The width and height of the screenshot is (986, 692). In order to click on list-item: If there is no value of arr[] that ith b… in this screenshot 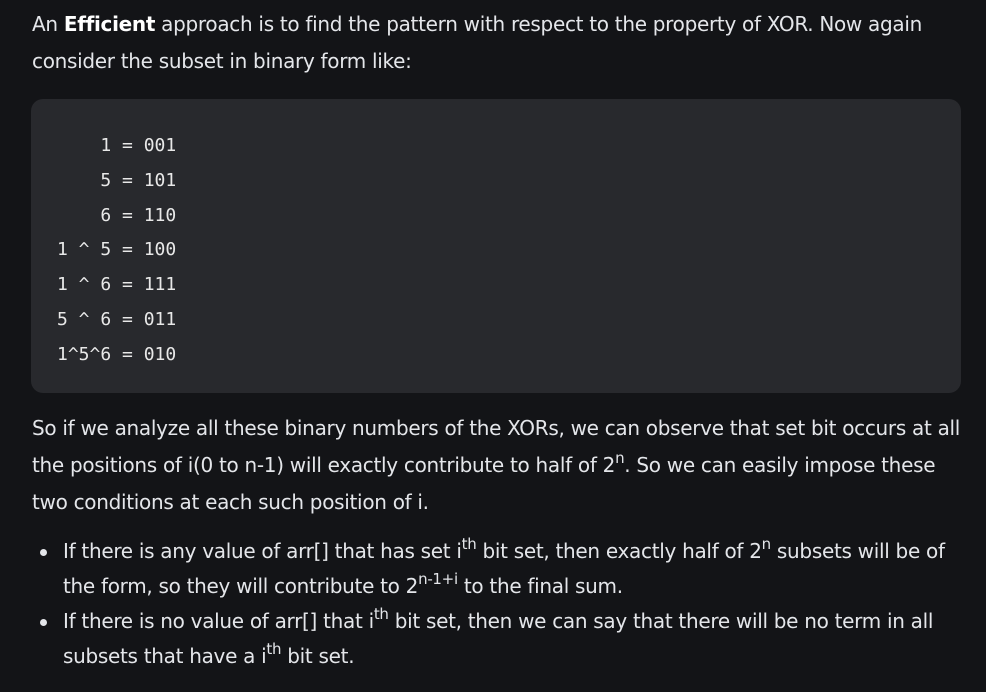, I will do `click(497, 639)`.